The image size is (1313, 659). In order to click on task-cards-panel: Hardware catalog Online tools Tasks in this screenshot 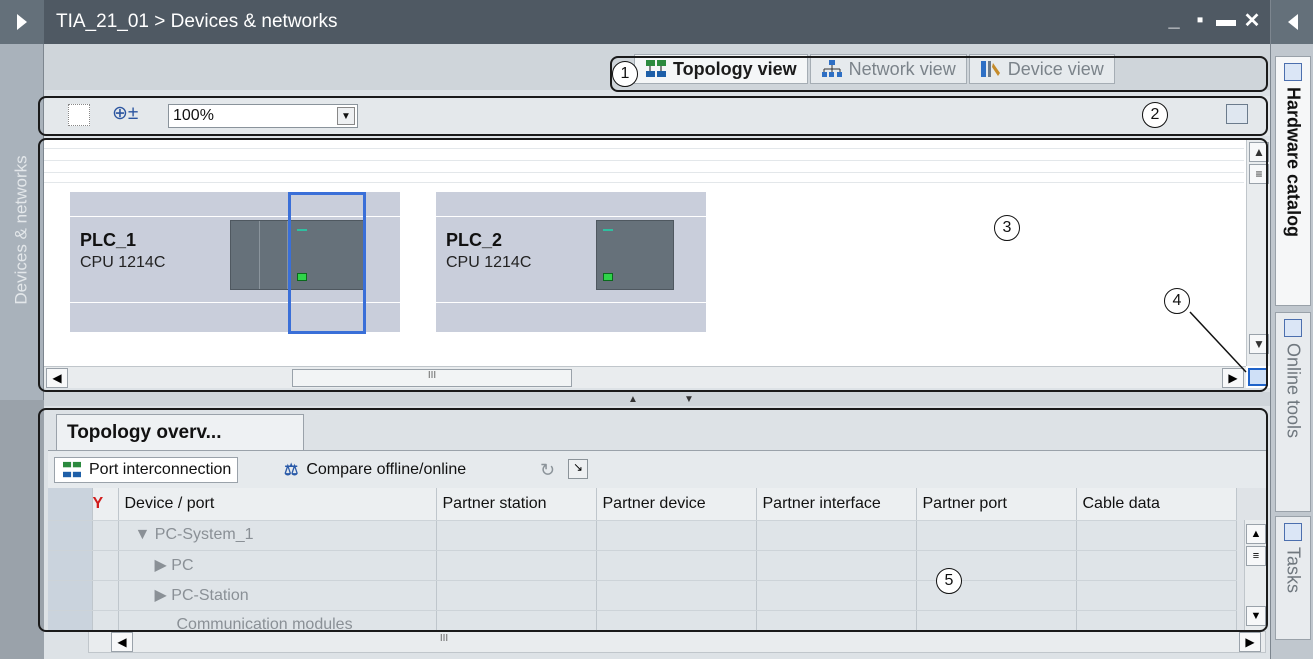, I will do `click(1291, 329)`.